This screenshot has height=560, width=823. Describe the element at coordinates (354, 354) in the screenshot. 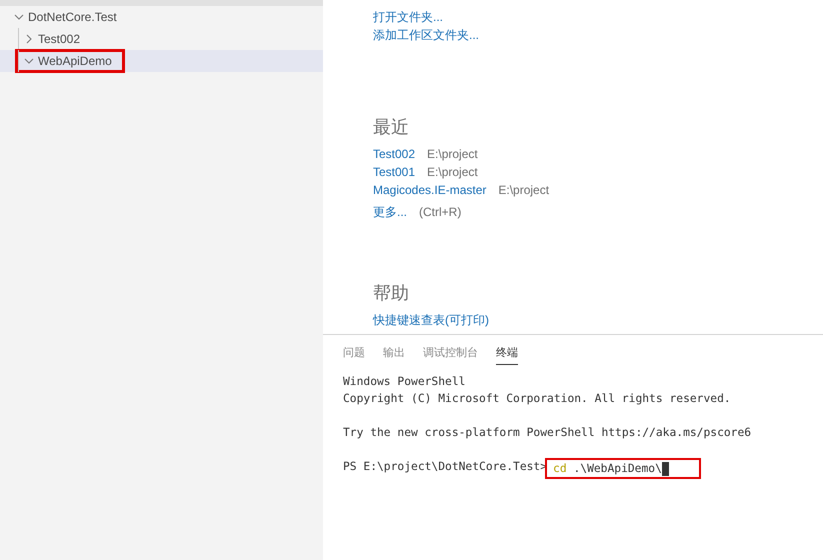

I see `panel-tab: 问题` at that location.